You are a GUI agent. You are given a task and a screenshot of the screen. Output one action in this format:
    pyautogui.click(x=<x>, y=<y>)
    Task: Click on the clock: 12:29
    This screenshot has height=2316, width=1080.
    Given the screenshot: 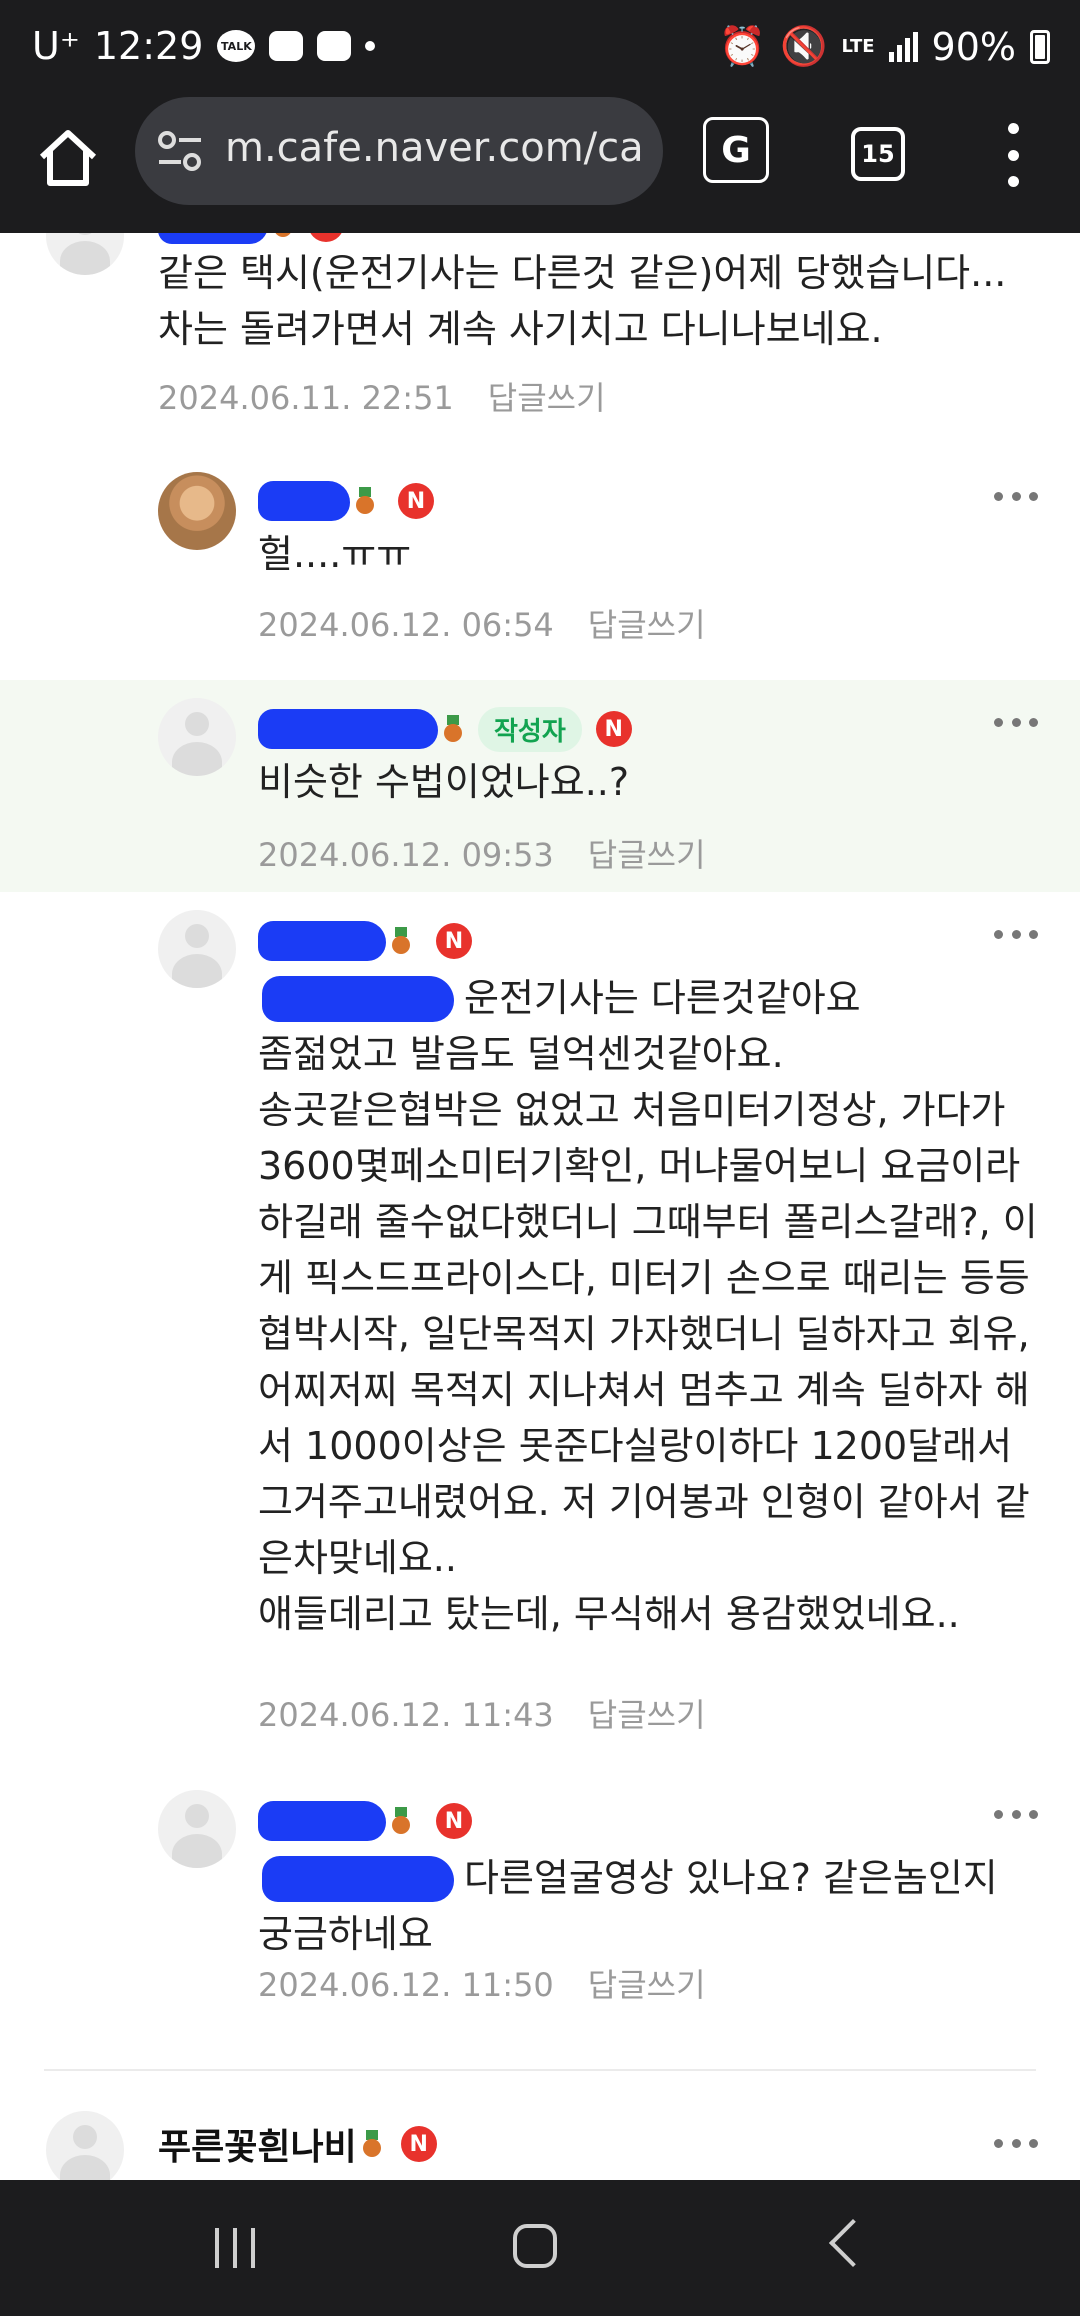 What is the action you would take?
    pyautogui.click(x=148, y=46)
    